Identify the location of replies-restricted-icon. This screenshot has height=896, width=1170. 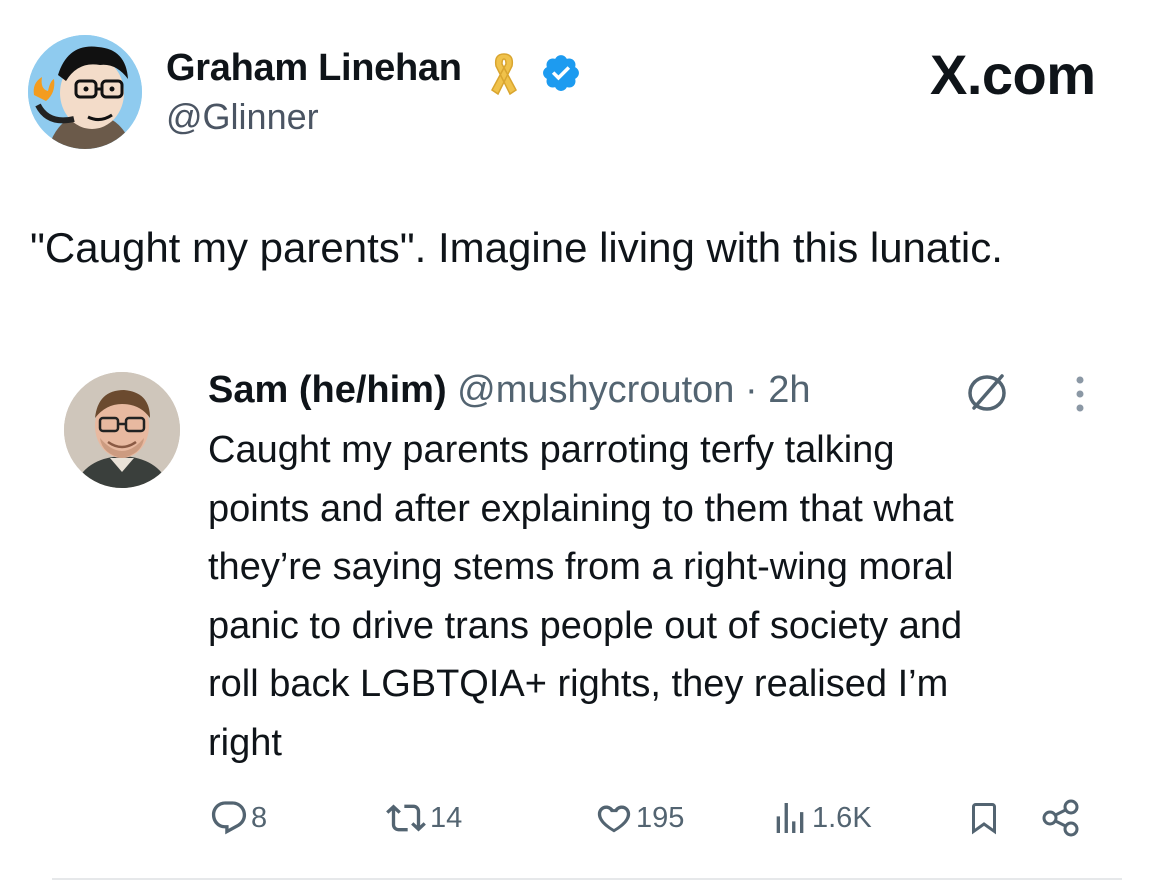
(989, 391).